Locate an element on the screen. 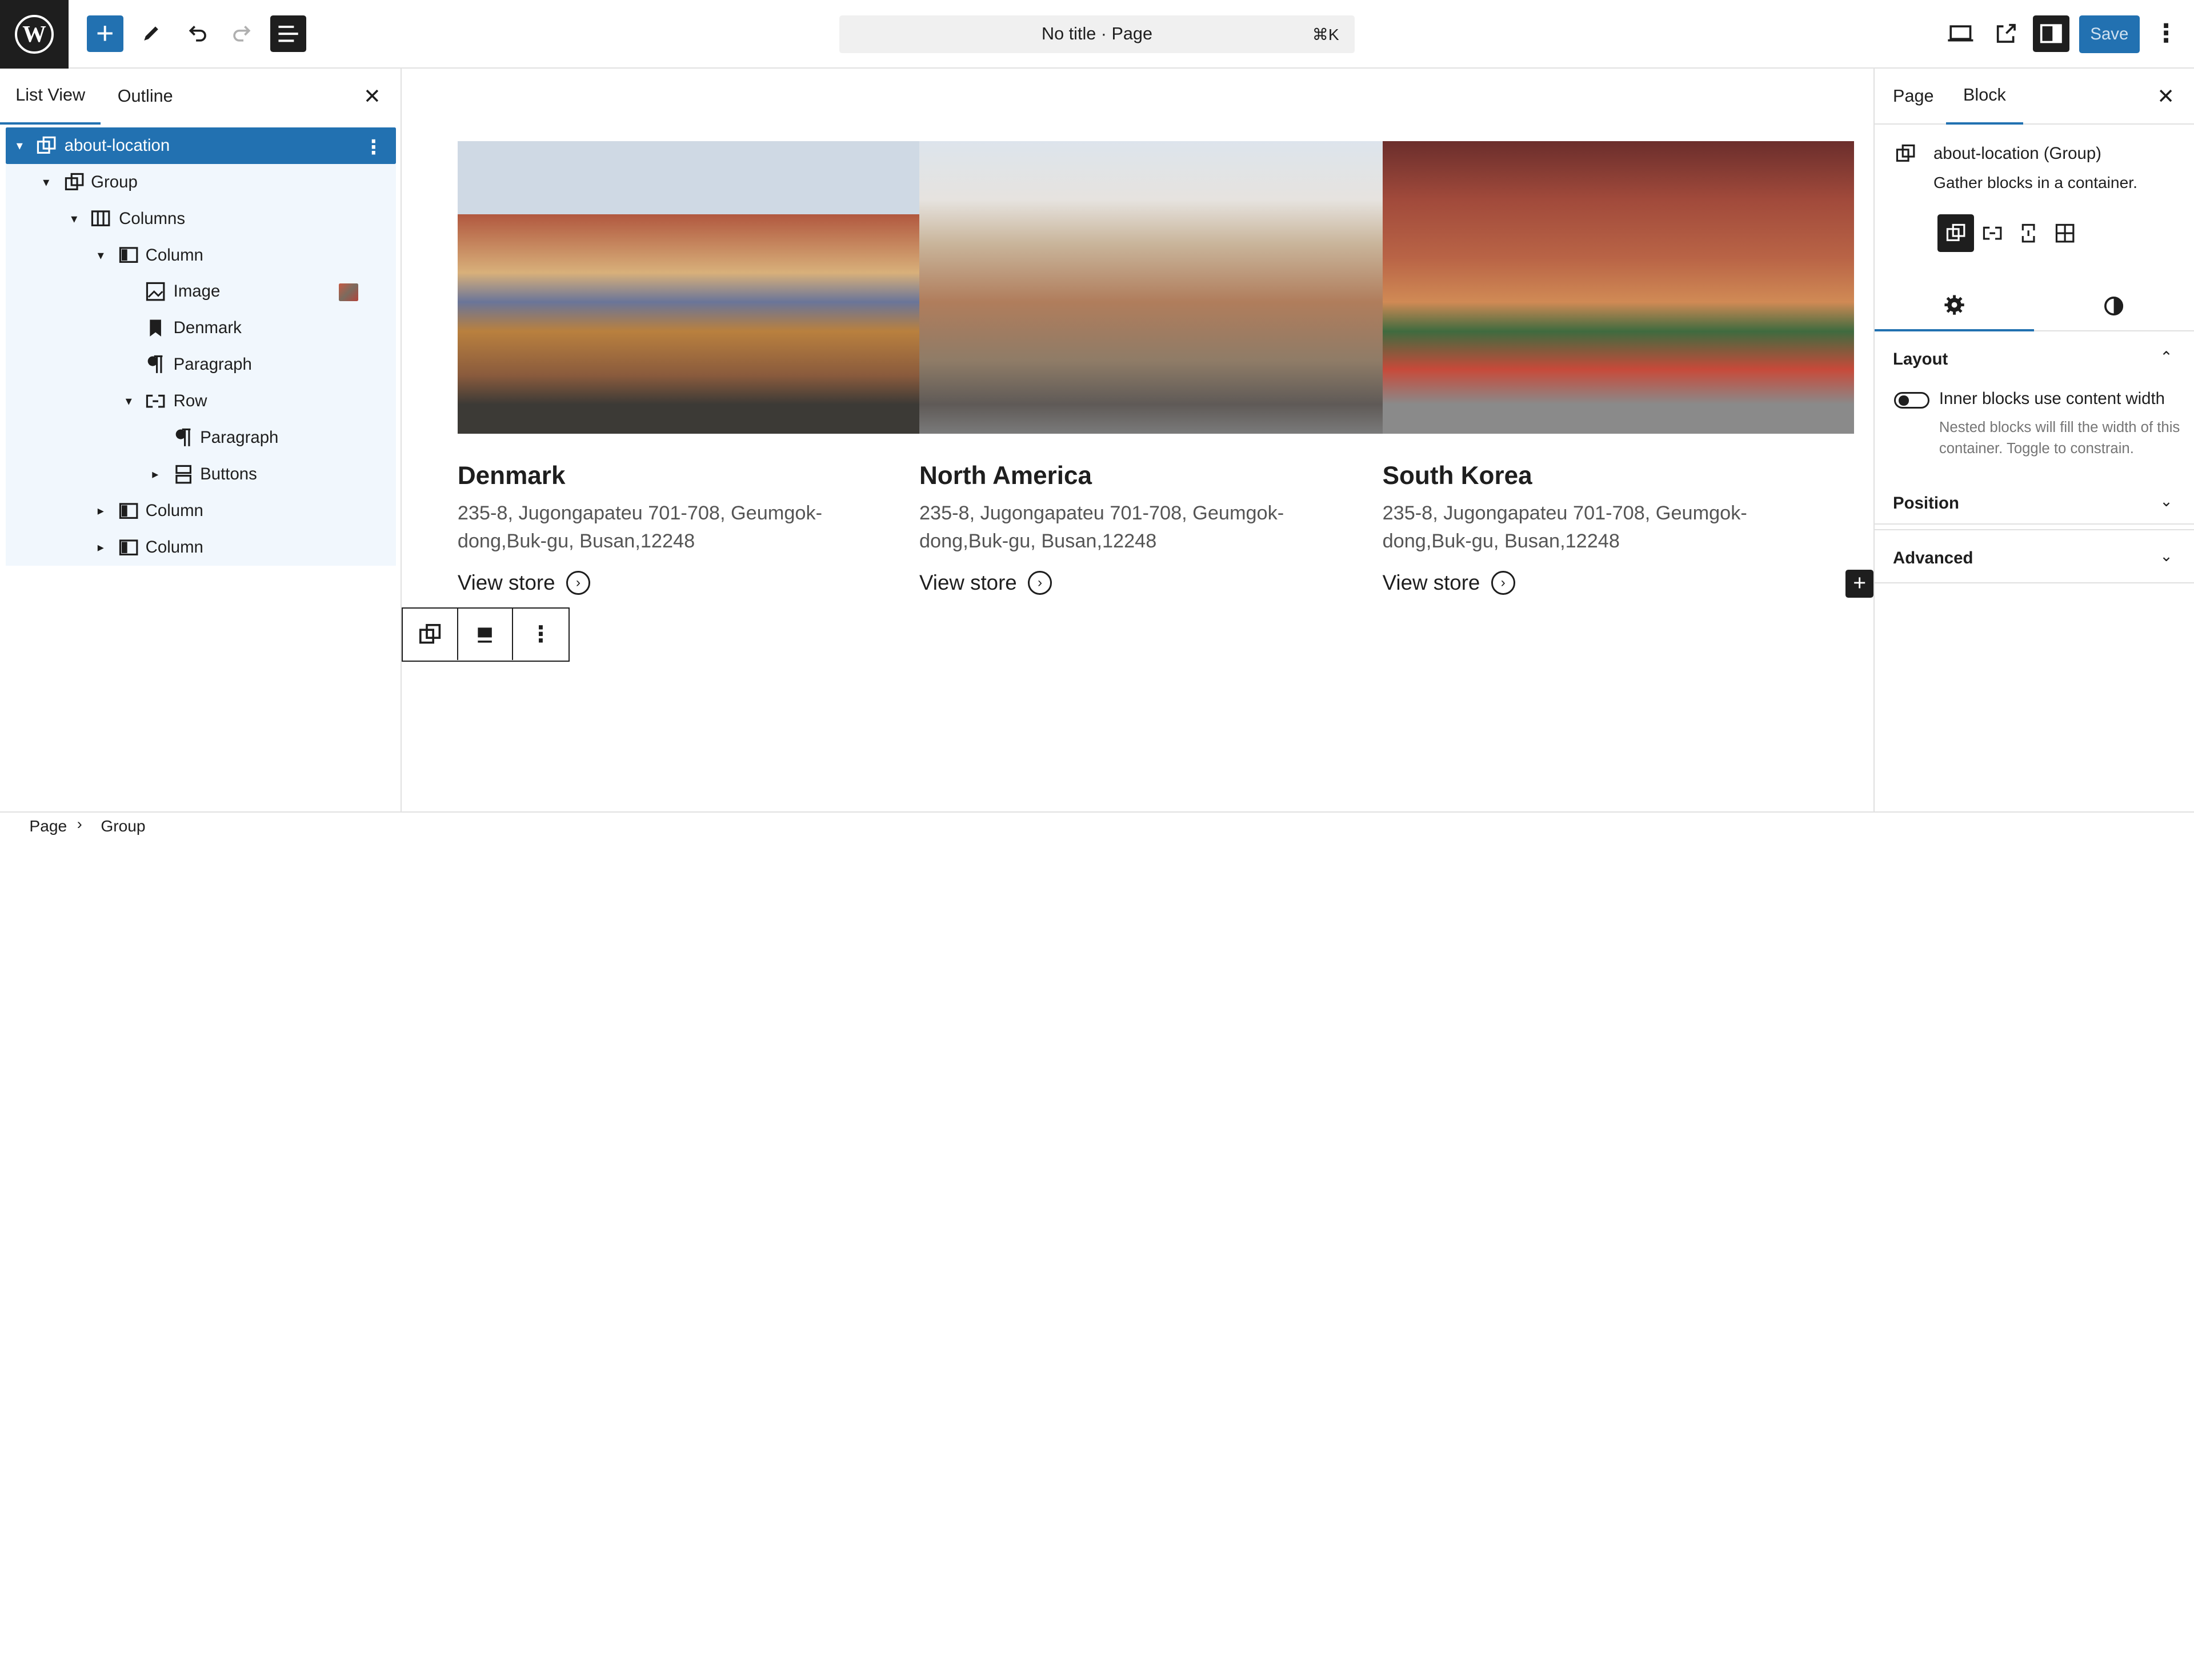 Image resolution: width=2194 pixels, height=1680 pixels. row-variation-button is located at coordinates (1993, 233).